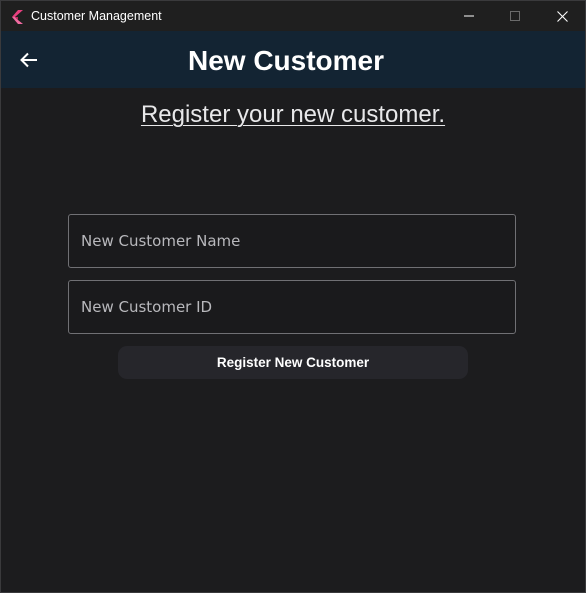 This screenshot has width=586, height=593. What do you see at coordinates (96, 16) in the screenshot?
I see `window-title: Customer Management` at bounding box center [96, 16].